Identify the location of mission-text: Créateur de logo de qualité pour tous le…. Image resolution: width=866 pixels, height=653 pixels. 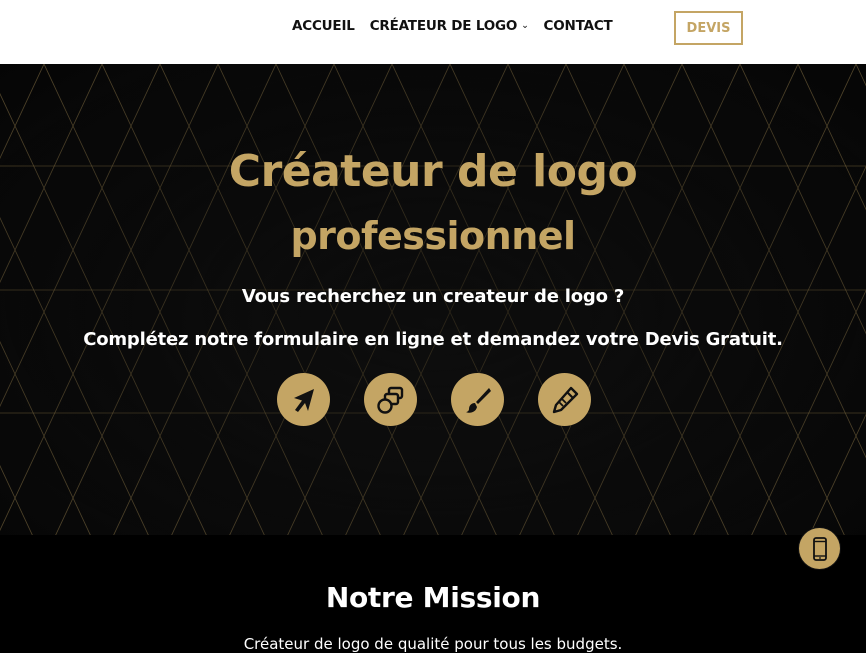
(433, 644).